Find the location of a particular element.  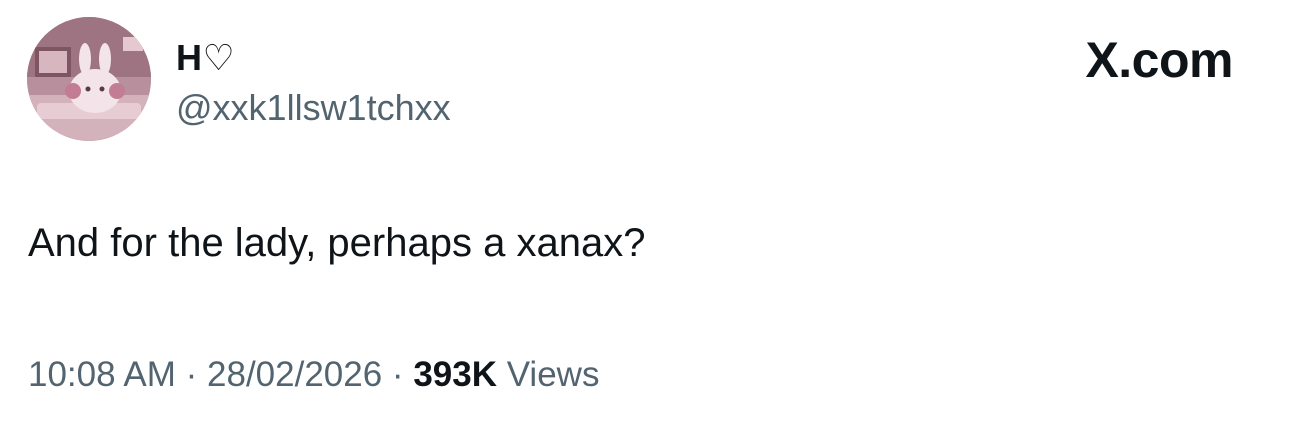

tweet-meta: 10:08 AM · 28/02/2026 · 393K Views is located at coordinates (313, 375).